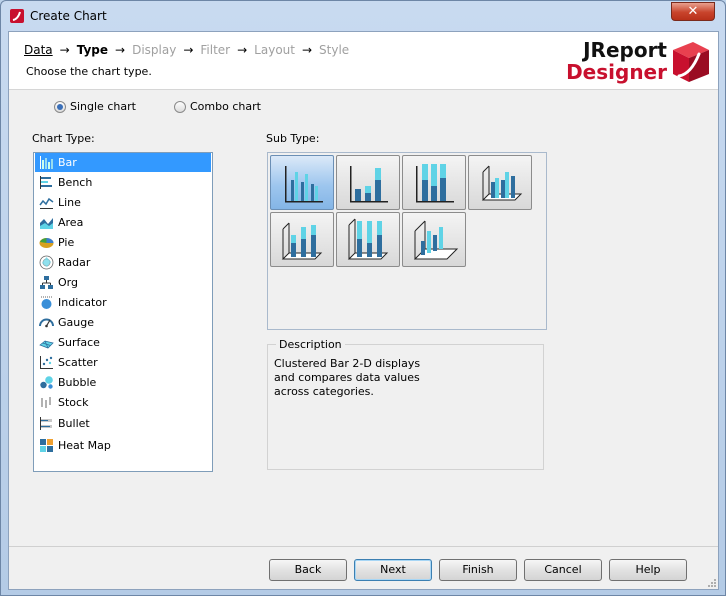  What do you see at coordinates (17, 16) in the screenshot?
I see `jreport-app-icon` at bounding box center [17, 16].